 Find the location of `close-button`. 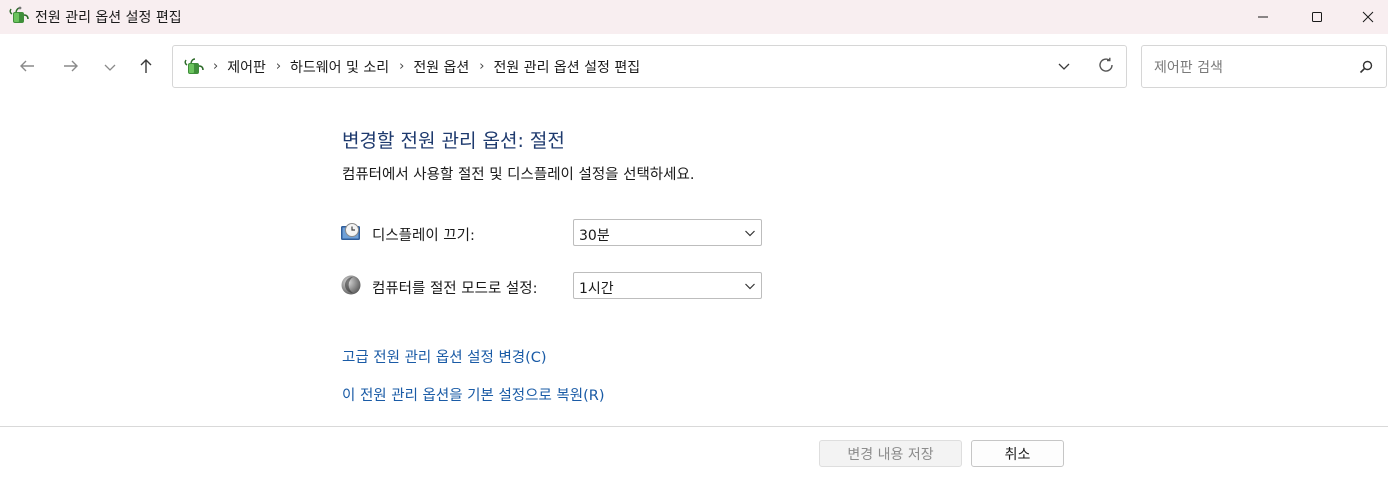

close-button is located at coordinates (1366, 17).